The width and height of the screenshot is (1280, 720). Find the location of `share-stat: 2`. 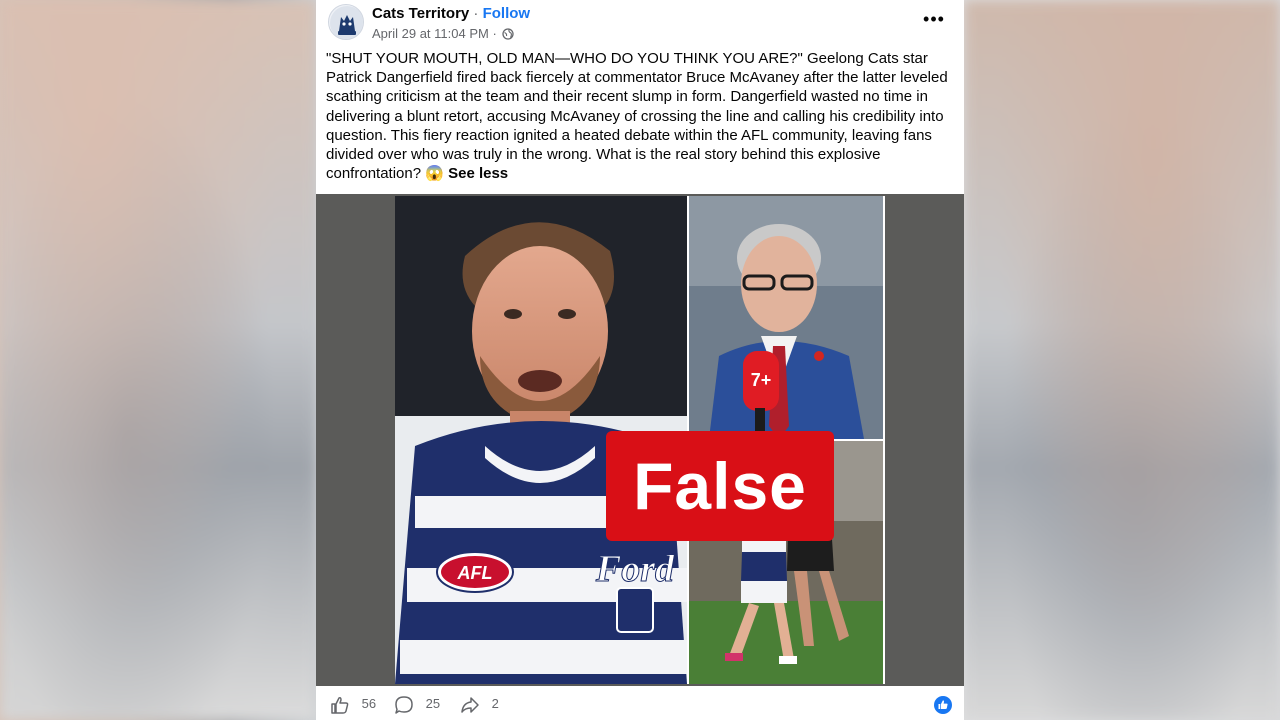

share-stat: 2 is located at coordinates (479, 704).